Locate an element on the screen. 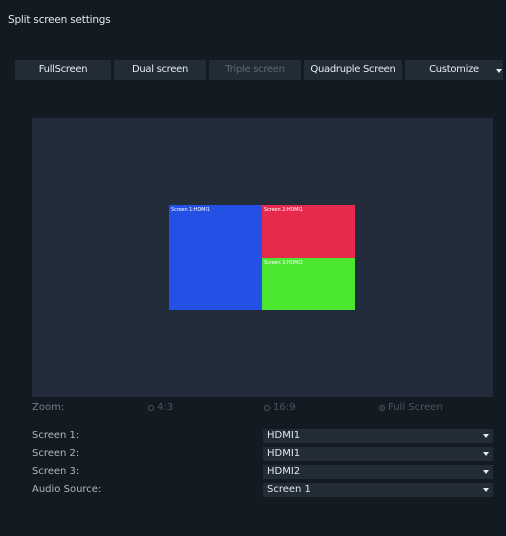 The height and width of the screenshot is (536, 506). tab-fullscreen: FullScreen is located at coordinates (63, 70).